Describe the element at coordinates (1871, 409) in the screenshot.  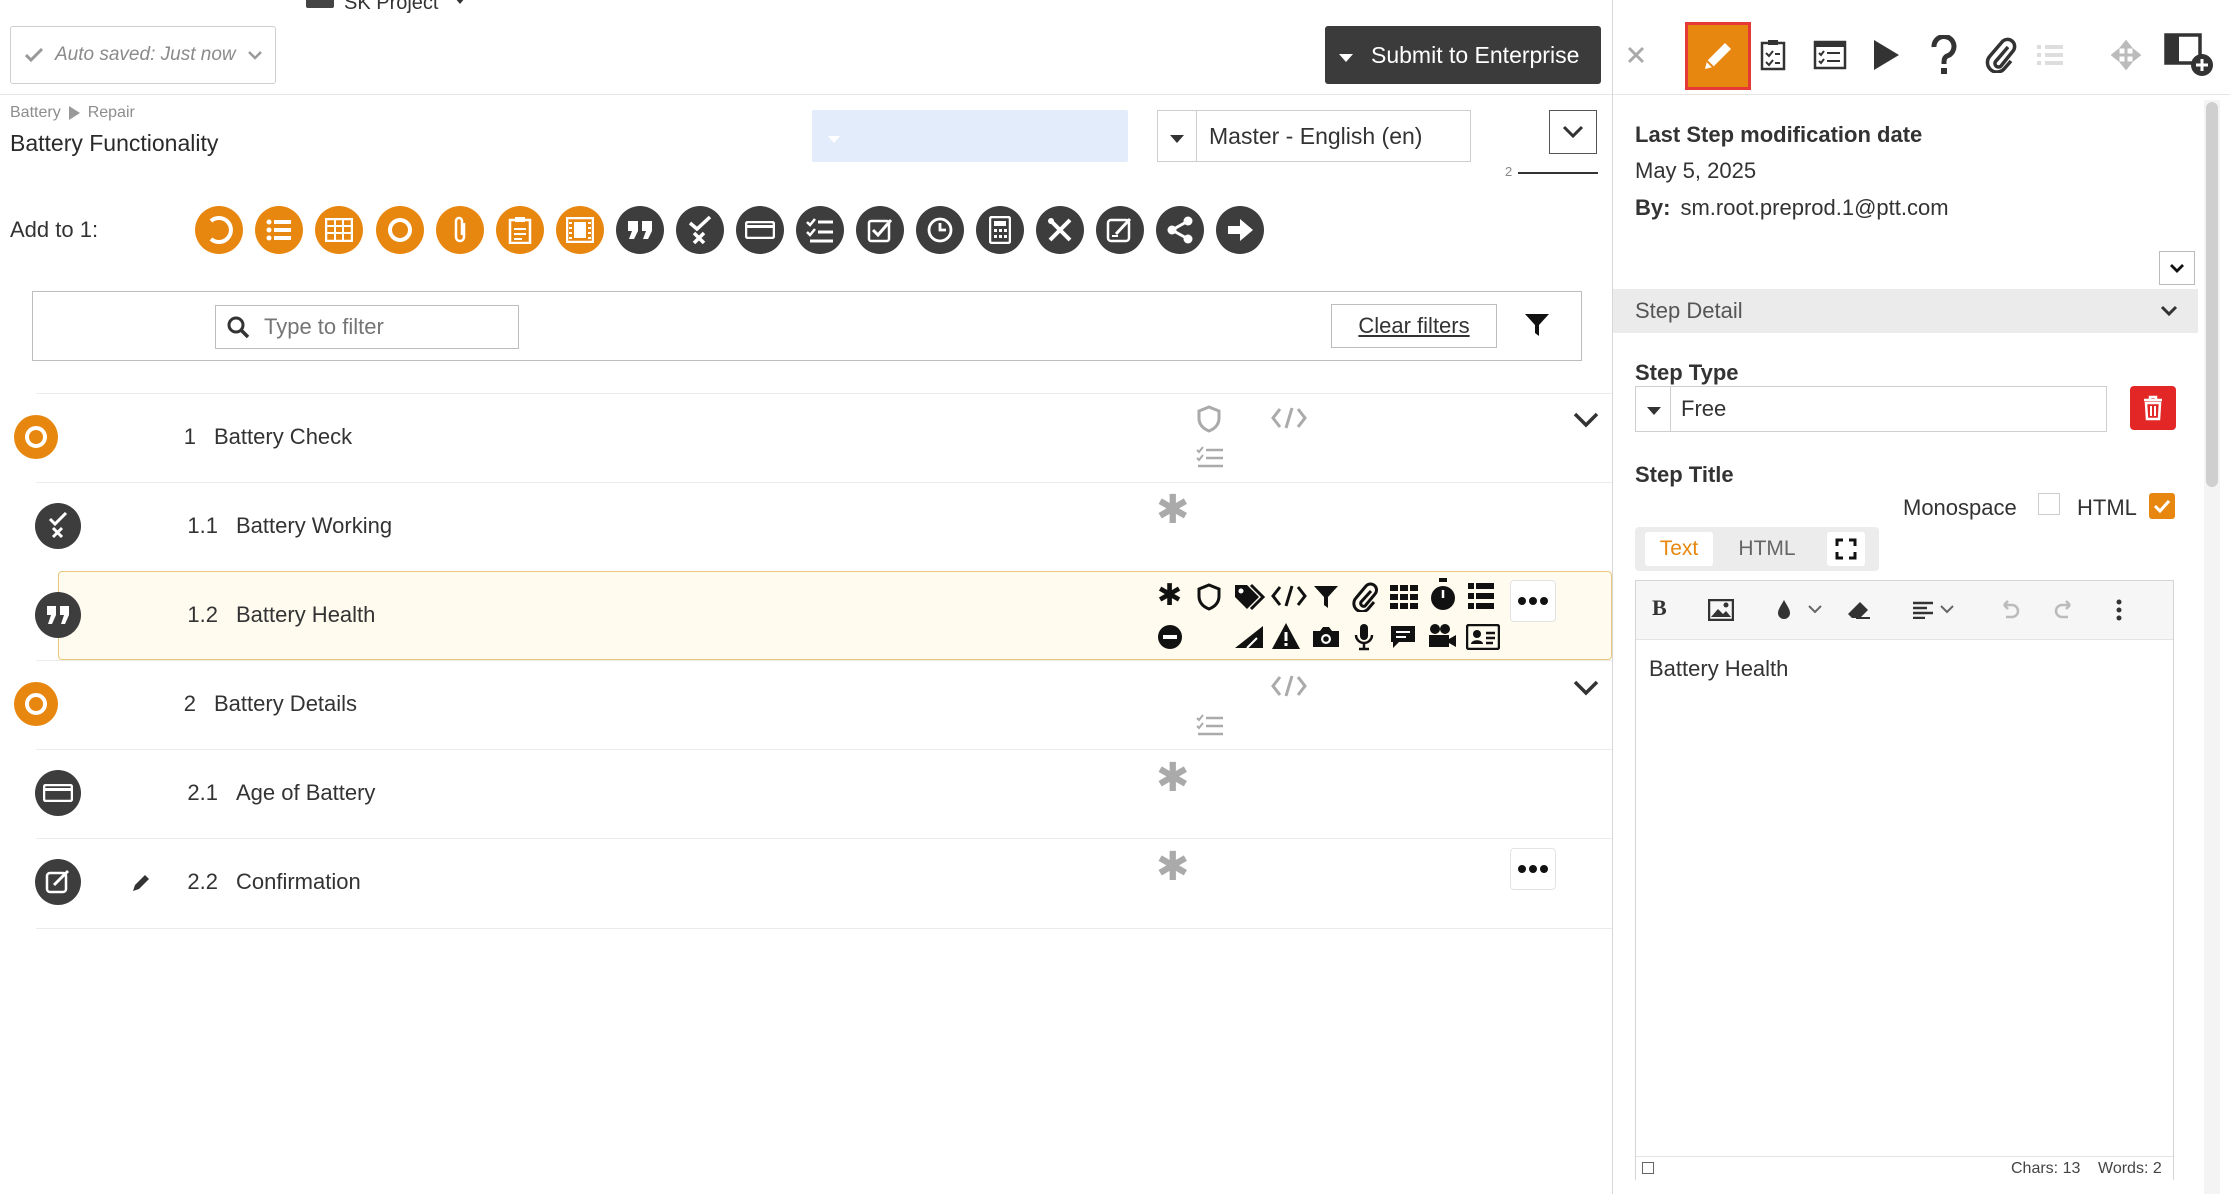
I see `step-type-select: Free` at that location.